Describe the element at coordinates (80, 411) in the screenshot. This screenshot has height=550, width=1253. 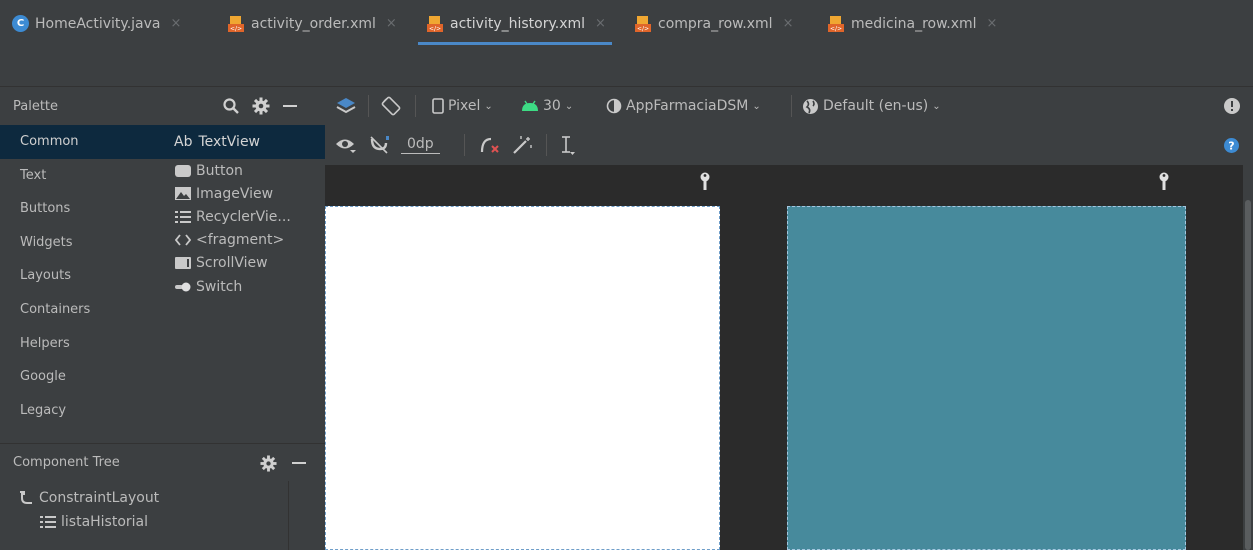
I see `category-legacy: Legacy` at that location.